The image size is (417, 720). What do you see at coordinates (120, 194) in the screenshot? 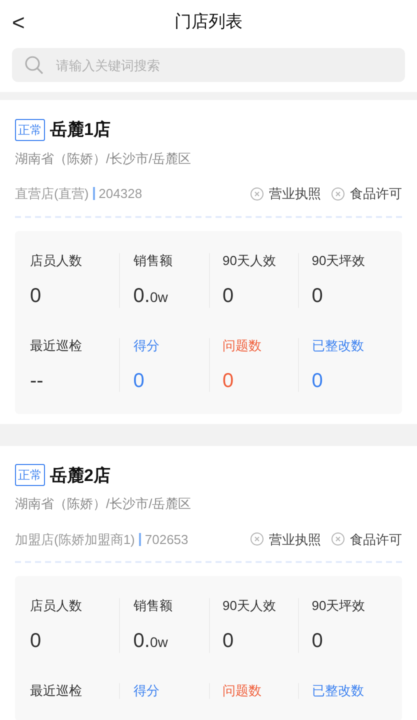
I see `store-code: 204328` at bounding box center [120, 194].